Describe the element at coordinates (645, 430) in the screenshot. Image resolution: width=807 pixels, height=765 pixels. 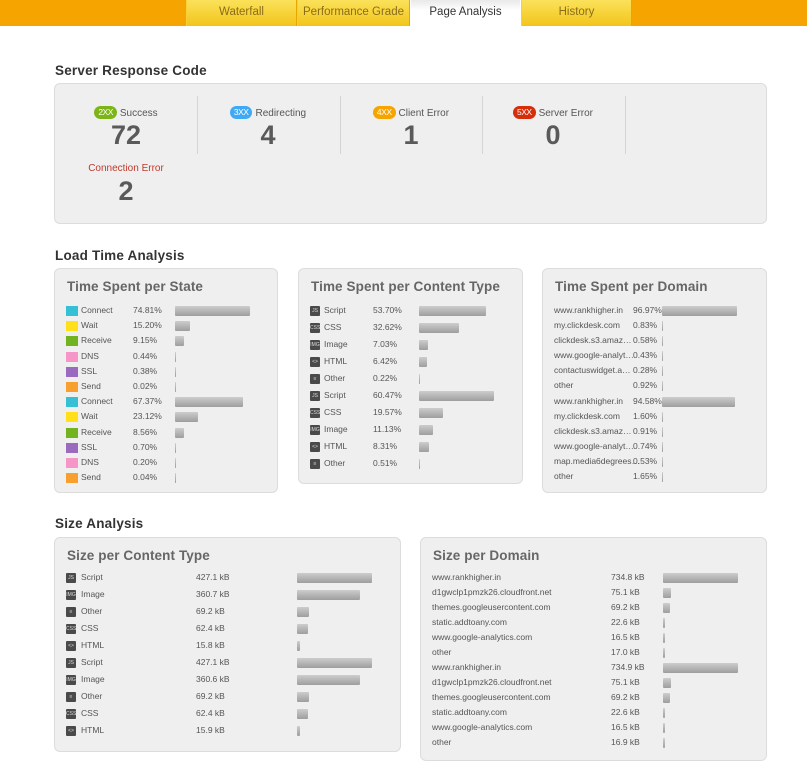
I see `item-value: 0.91%` at that location.